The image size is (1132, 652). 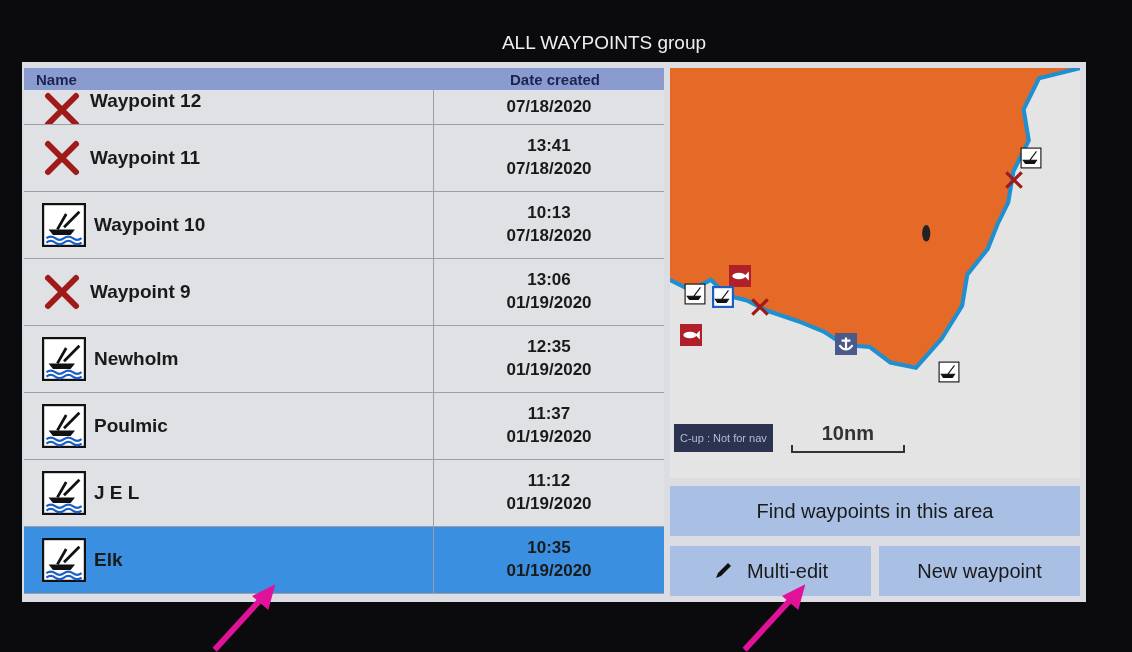 What do you see at coordinates (549, 414) in the screenshot?
I see `time-text: 11:37` at bounding box center [549, 414].